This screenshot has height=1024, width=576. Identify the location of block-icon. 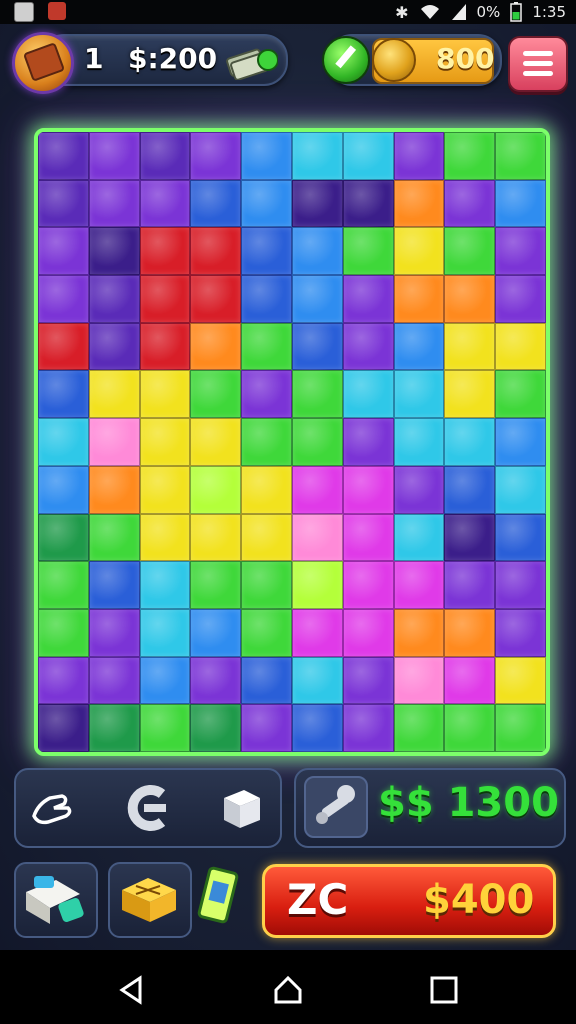
(240, 808).